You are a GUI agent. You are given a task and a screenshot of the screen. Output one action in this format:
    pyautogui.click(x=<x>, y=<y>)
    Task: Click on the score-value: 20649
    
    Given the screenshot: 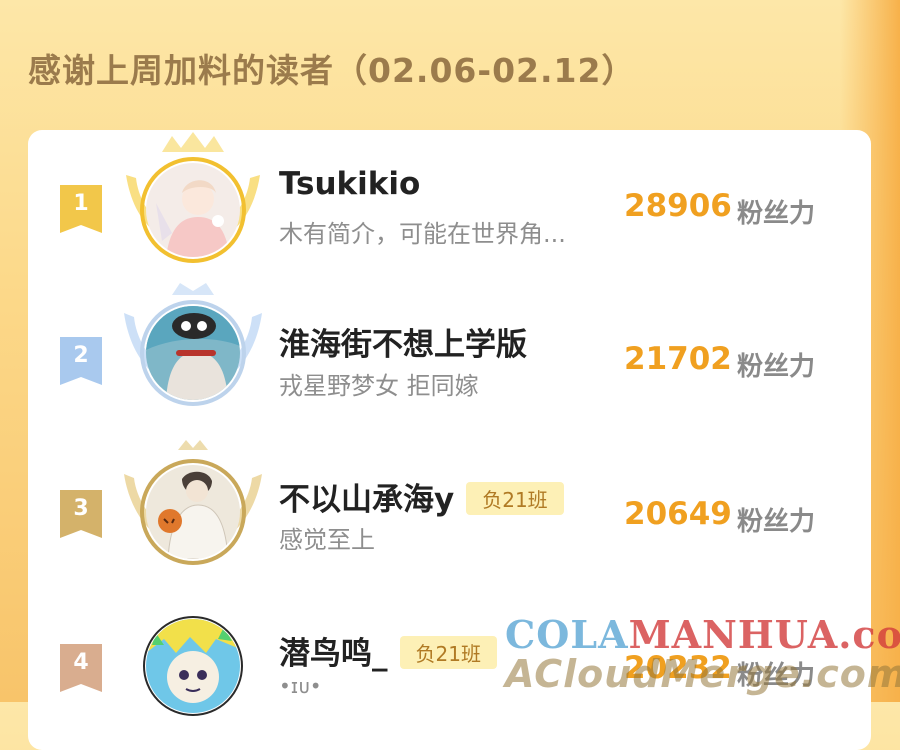 What is the action you would take?
    pyautogui.click(x=678, y=514)
    